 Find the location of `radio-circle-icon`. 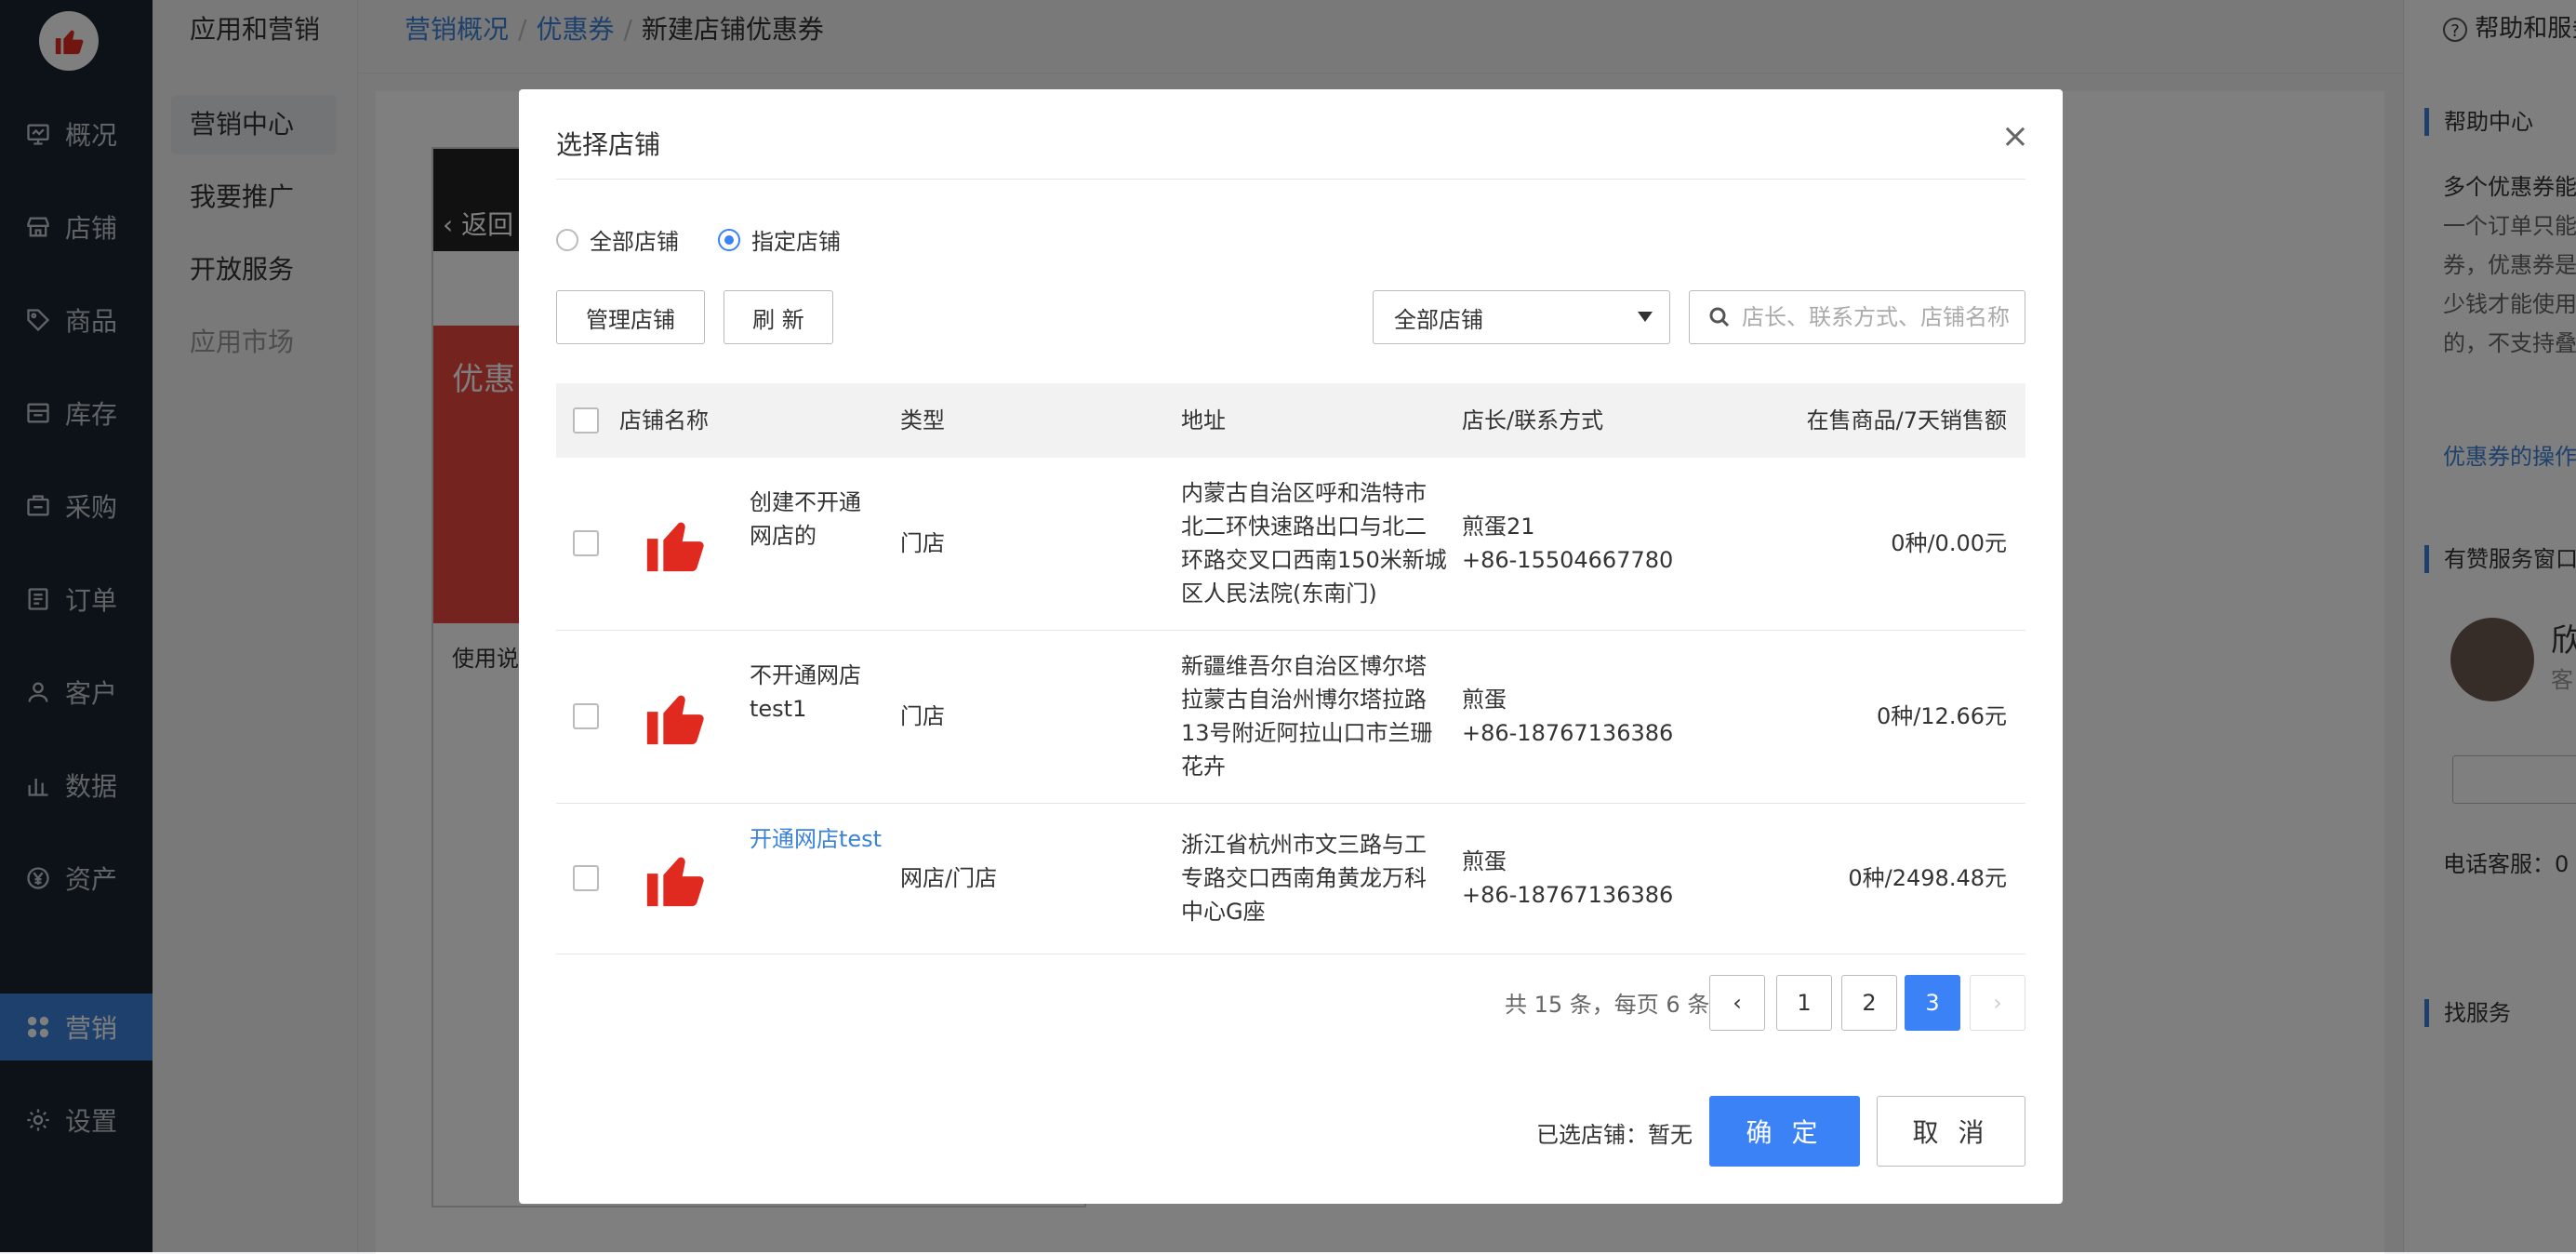

radio-circle-icon is located at coordinates (567, 239).